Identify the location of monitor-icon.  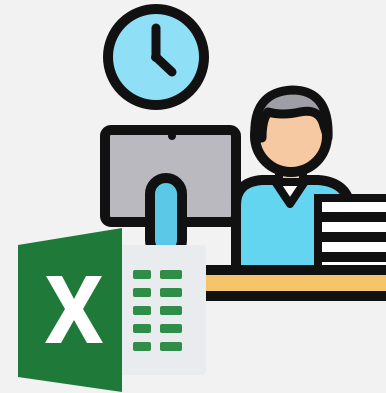
(170, 193).